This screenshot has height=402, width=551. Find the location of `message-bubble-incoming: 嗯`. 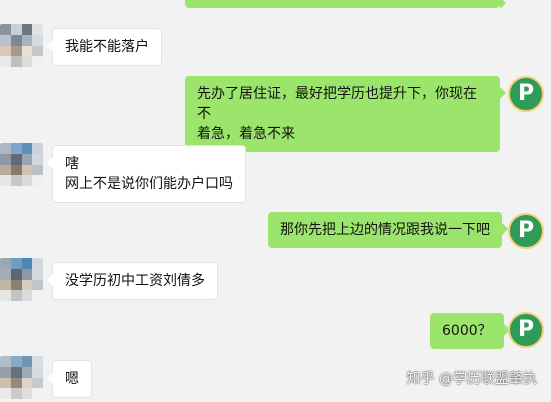

message-bubble-incoming: 嗯 is located at coordinates (69, 379).